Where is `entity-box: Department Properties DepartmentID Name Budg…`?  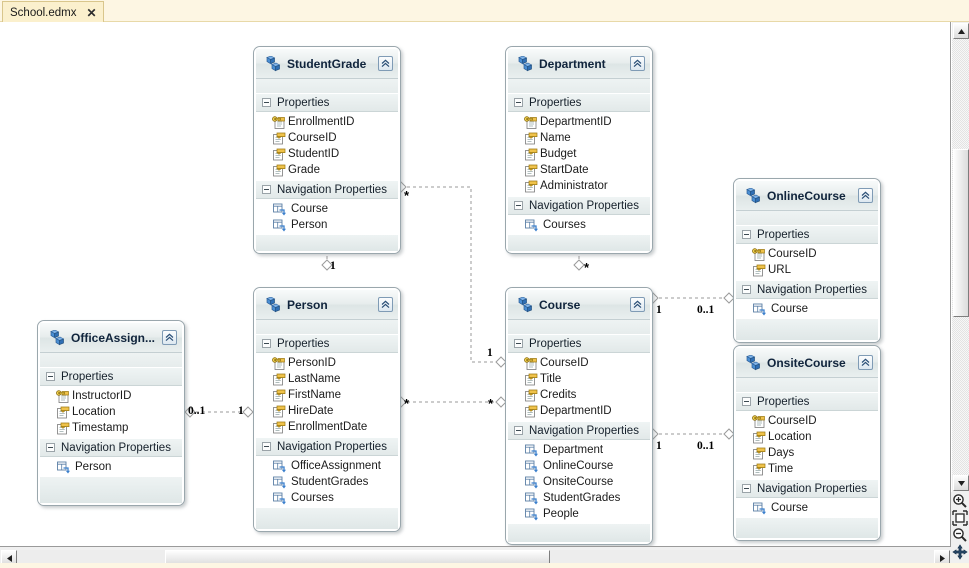
entity-box: Department Properties DepartmentID Name Budg… is located at coordinates (579, 150).